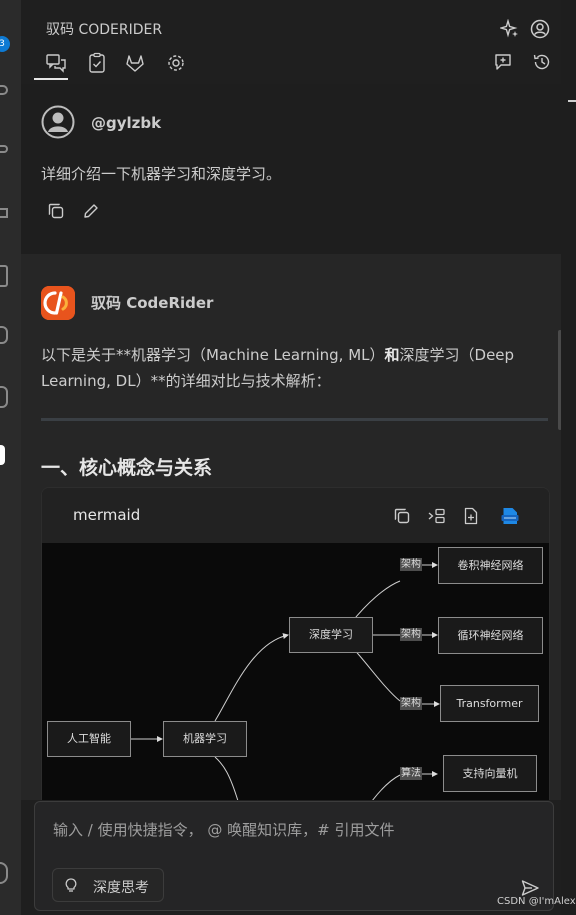 The image size is (576, 915). I want to click on diagram-node: 机器学习, so click(205, 739).